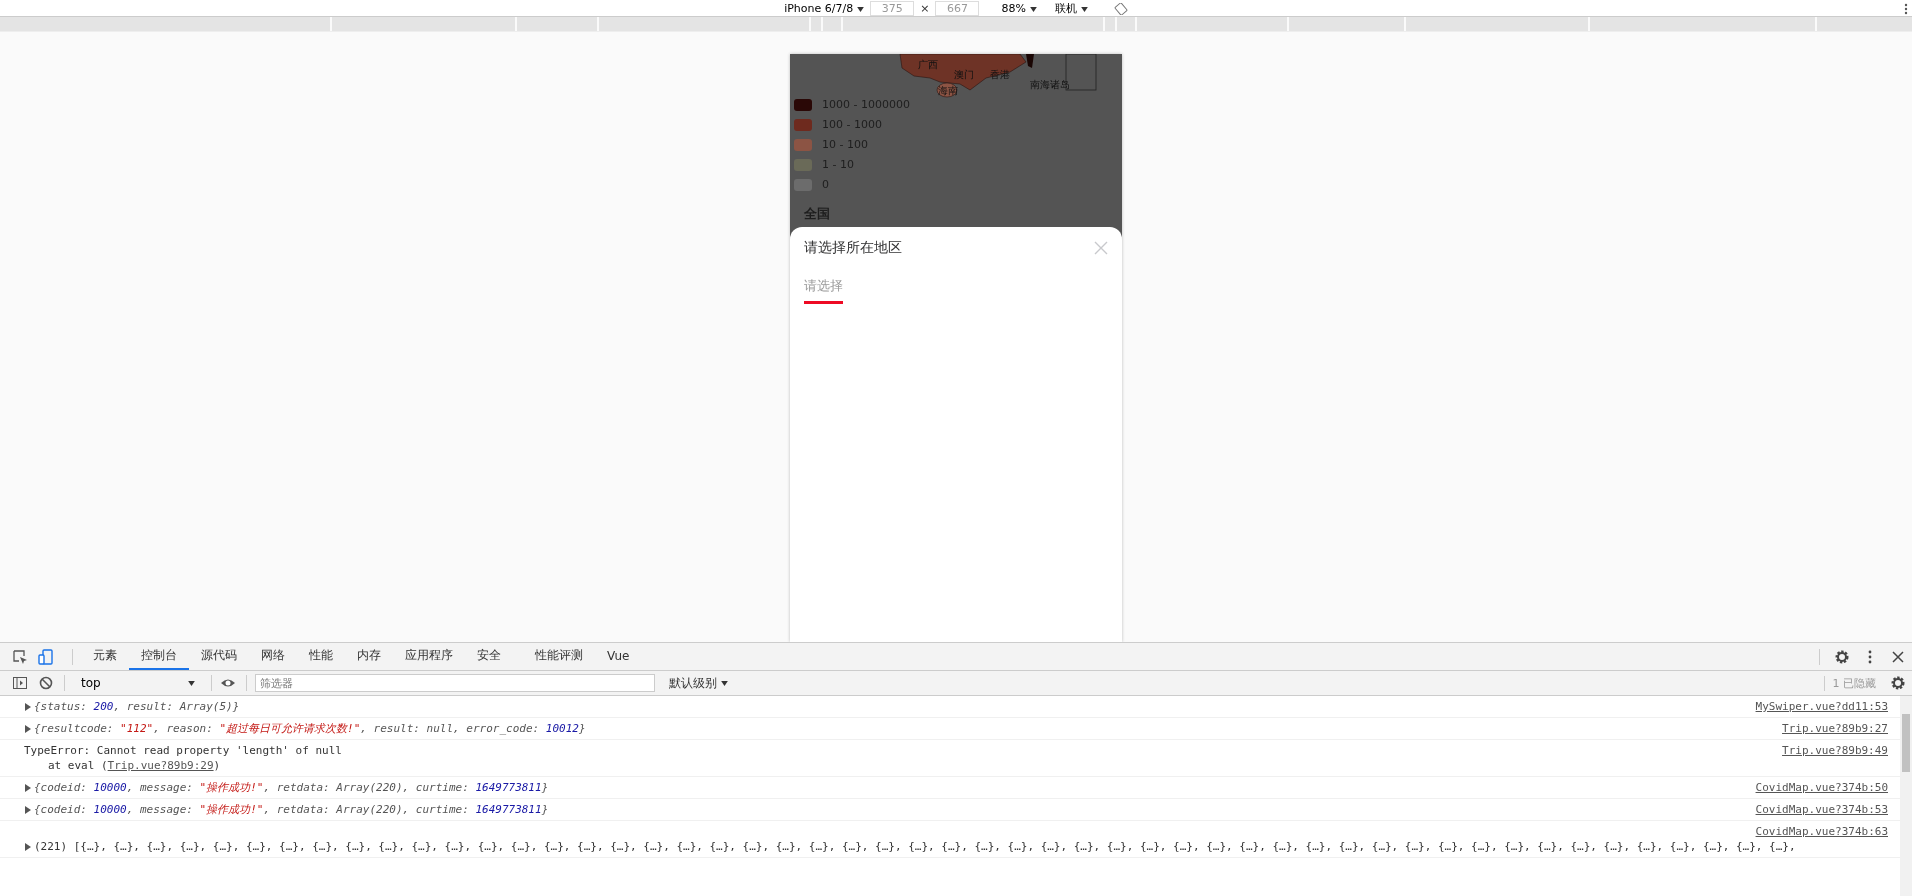 The image size is (1912, 896). What do you see at coordinates (46, 656) in the screenshot?
I see `device-toolbar-icon` at bounding box center [46, 656].